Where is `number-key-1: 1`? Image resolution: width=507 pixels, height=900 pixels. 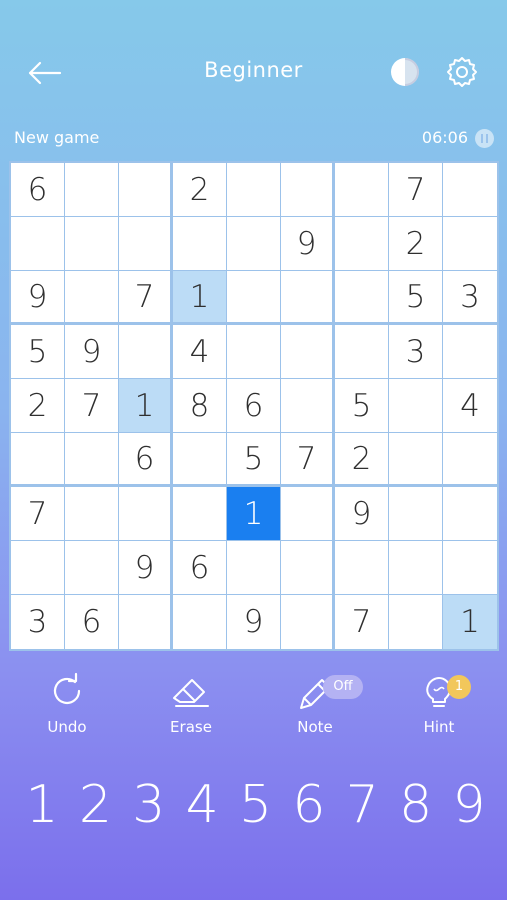
number-key-1: 1 is located at coordinates (42, 805).